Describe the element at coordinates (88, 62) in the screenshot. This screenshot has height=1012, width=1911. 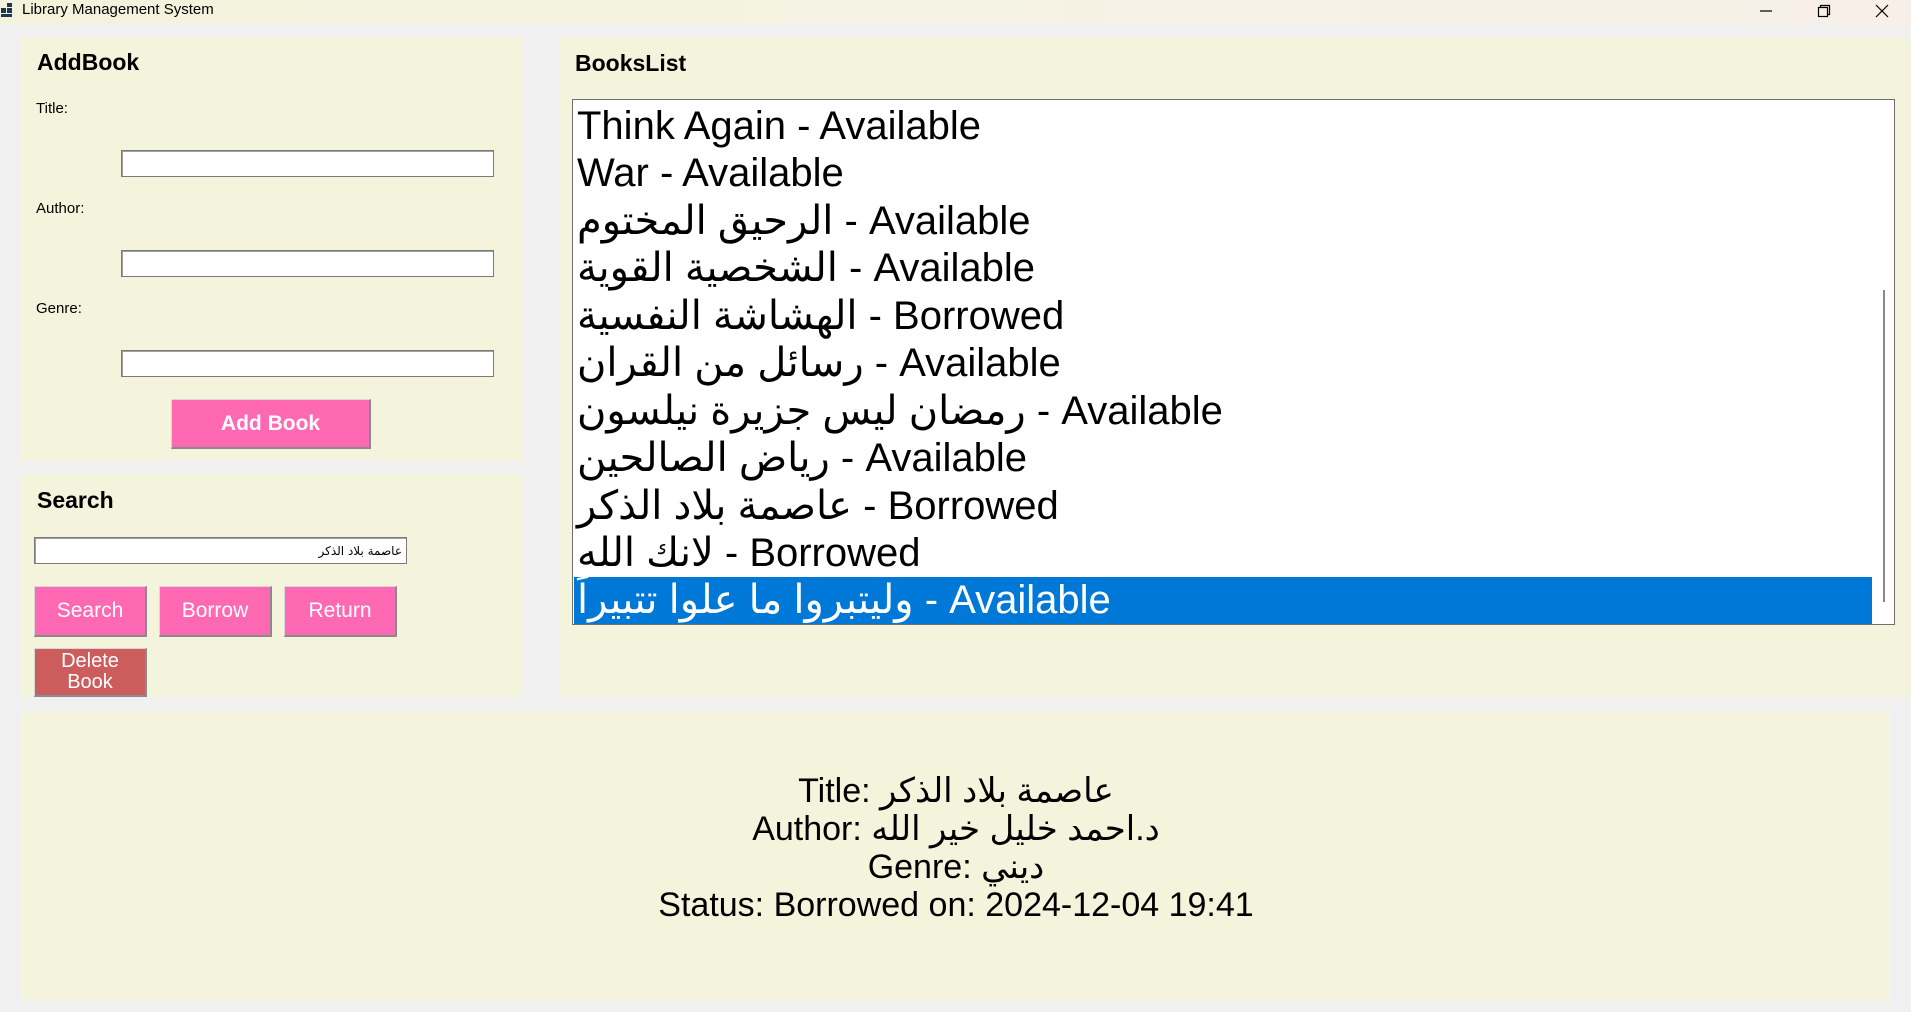
I see `add-book-heading: AddBook` at that location.